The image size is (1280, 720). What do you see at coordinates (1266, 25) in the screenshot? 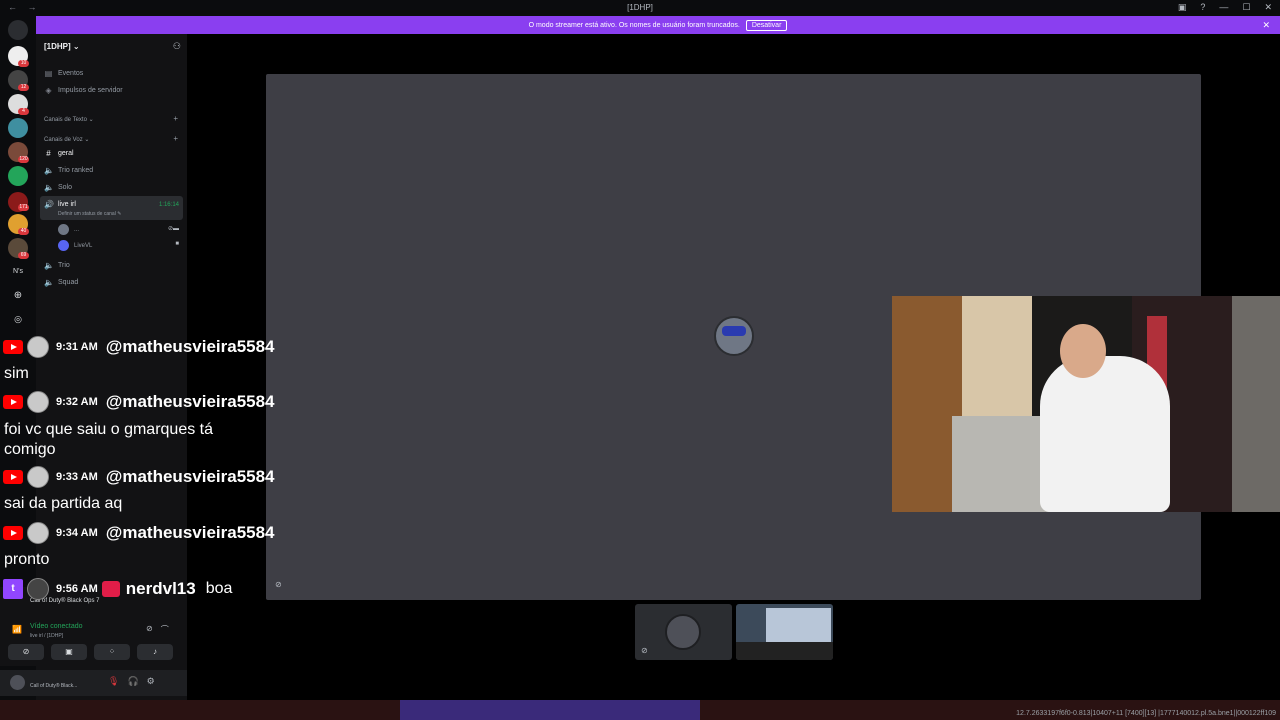
I see `close-icon: ✕` at bounding box center [1266, 25].